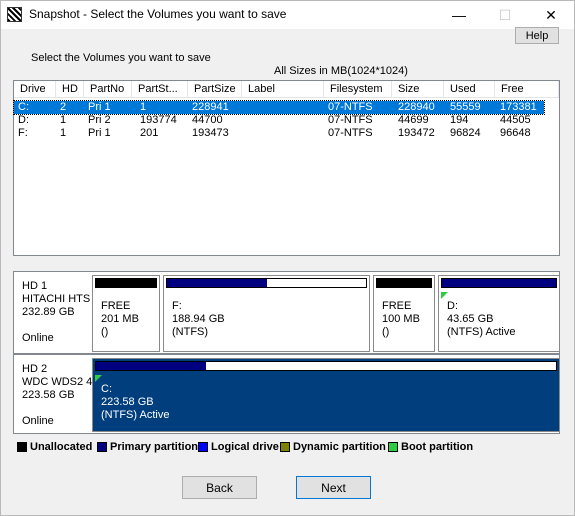 Image resolution: width=575 pixels, height=516 pixels. Describe the element at coordinates (207, 120) in the screenshot. I see `cell-partsize: 44700` at that location.